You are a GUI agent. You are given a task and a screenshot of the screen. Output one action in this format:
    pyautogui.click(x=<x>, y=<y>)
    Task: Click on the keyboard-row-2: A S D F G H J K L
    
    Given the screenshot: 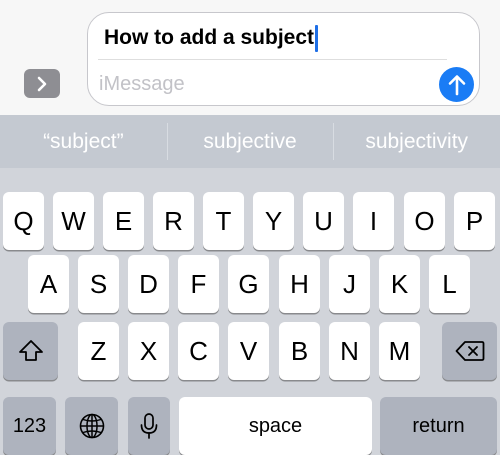 What is the action you would take?
    pyautogui.click(x=250, y=284)
    